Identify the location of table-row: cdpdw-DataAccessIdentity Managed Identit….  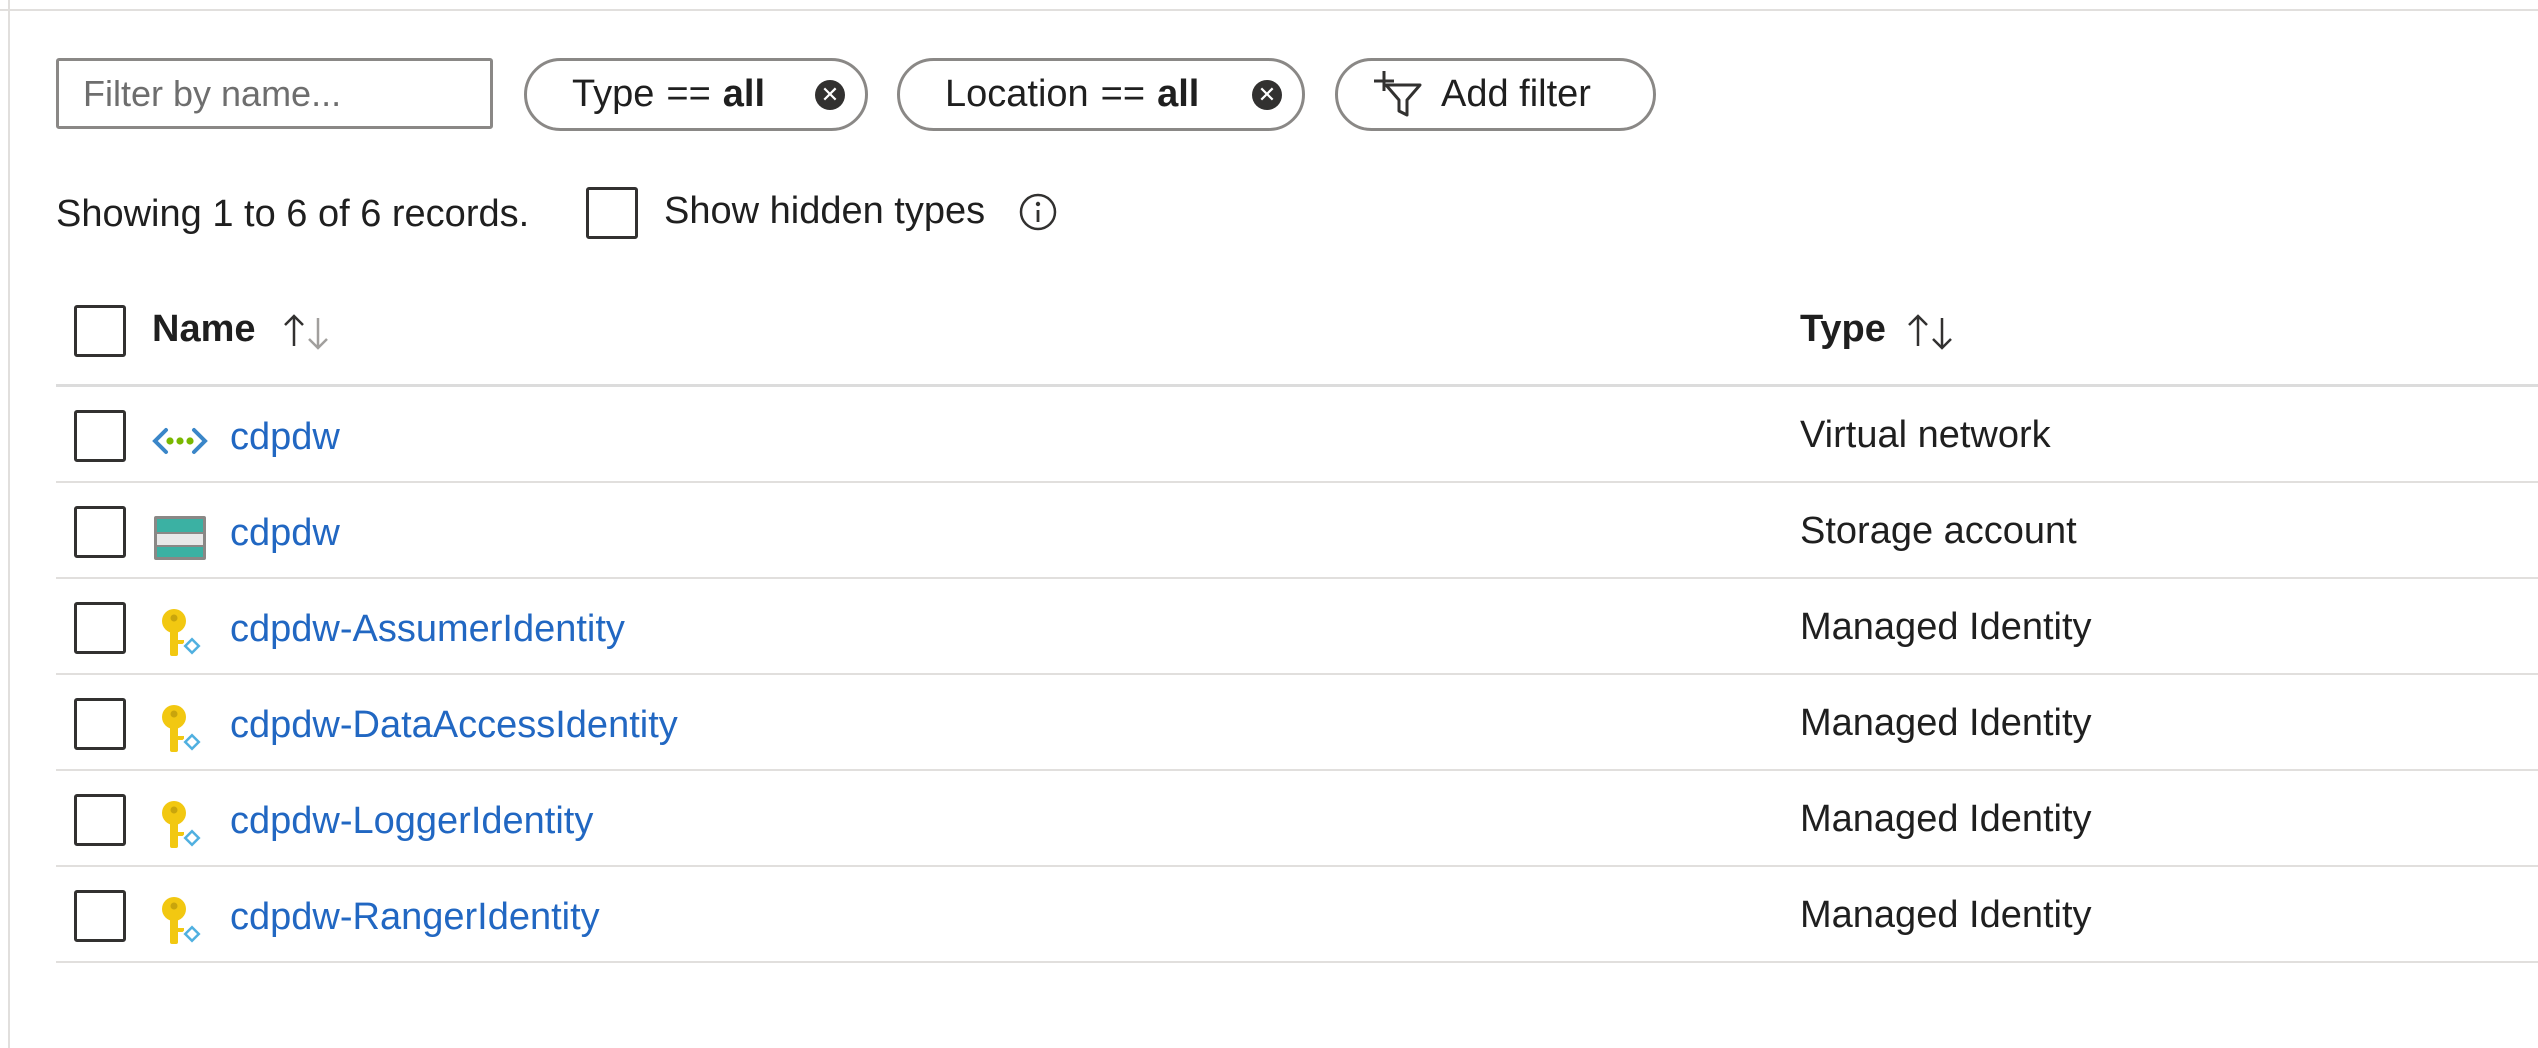
(1269, 722).